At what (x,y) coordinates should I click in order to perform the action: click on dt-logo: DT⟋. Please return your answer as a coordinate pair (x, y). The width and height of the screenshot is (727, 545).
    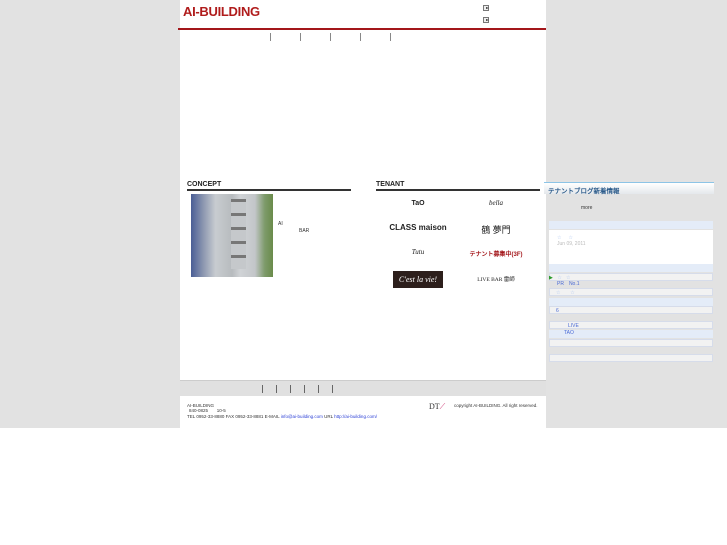
    Looking at the image, I should click on (437, 406).